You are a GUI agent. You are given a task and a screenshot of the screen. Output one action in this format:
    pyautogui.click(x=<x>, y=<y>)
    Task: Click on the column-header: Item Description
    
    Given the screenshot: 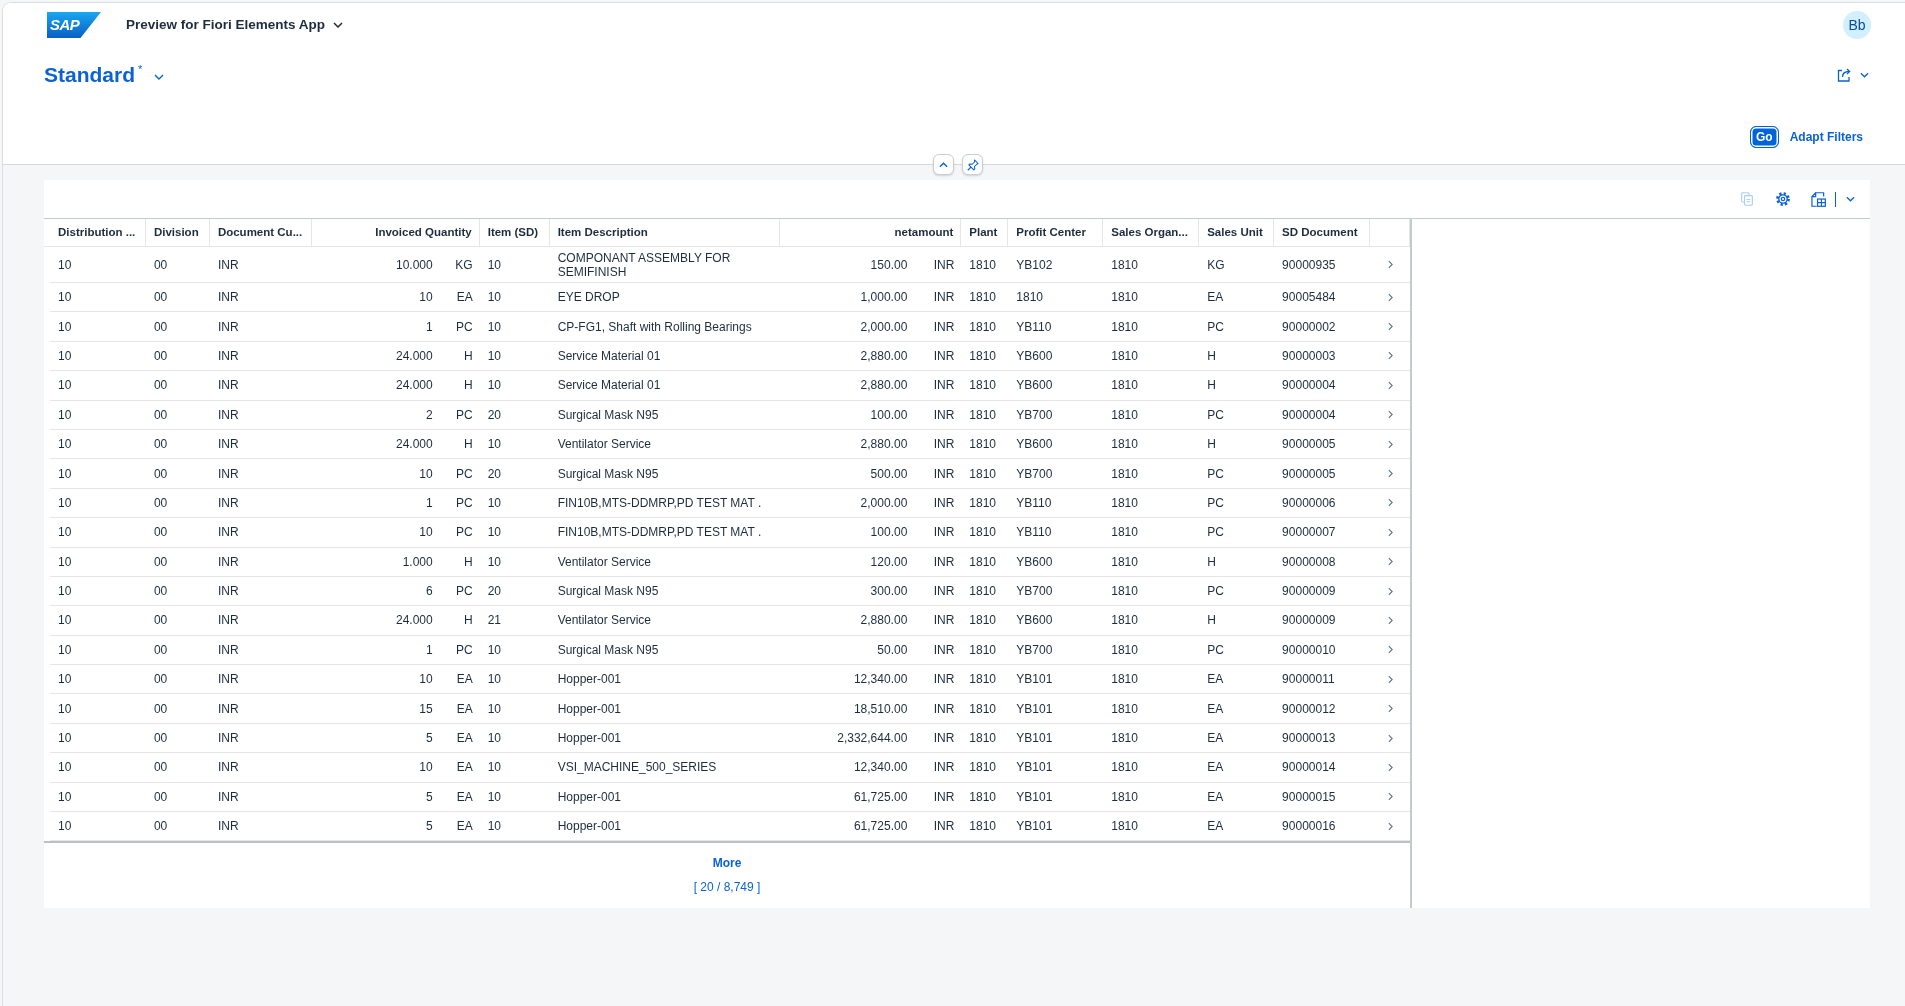 What is the action you would take?
    pyautogui.click(x=665, y=232)
    